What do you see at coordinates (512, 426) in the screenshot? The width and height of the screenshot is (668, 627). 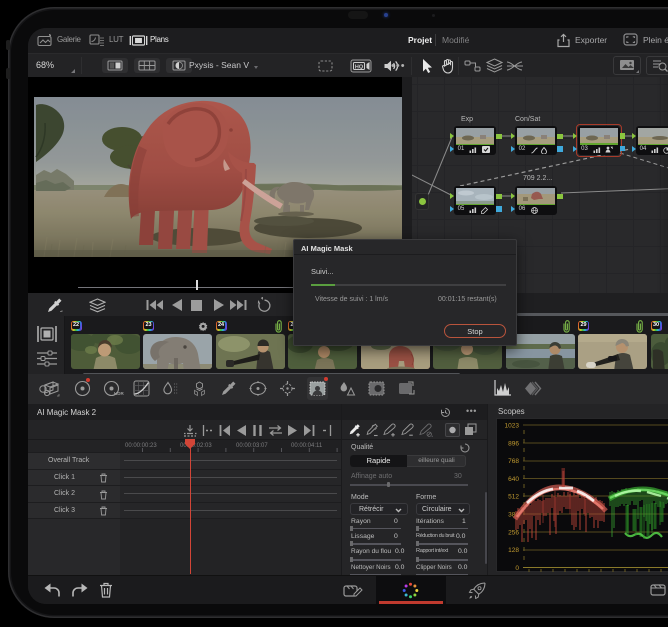 I see `svg-text: 1023` at bounding box center [512, 426].